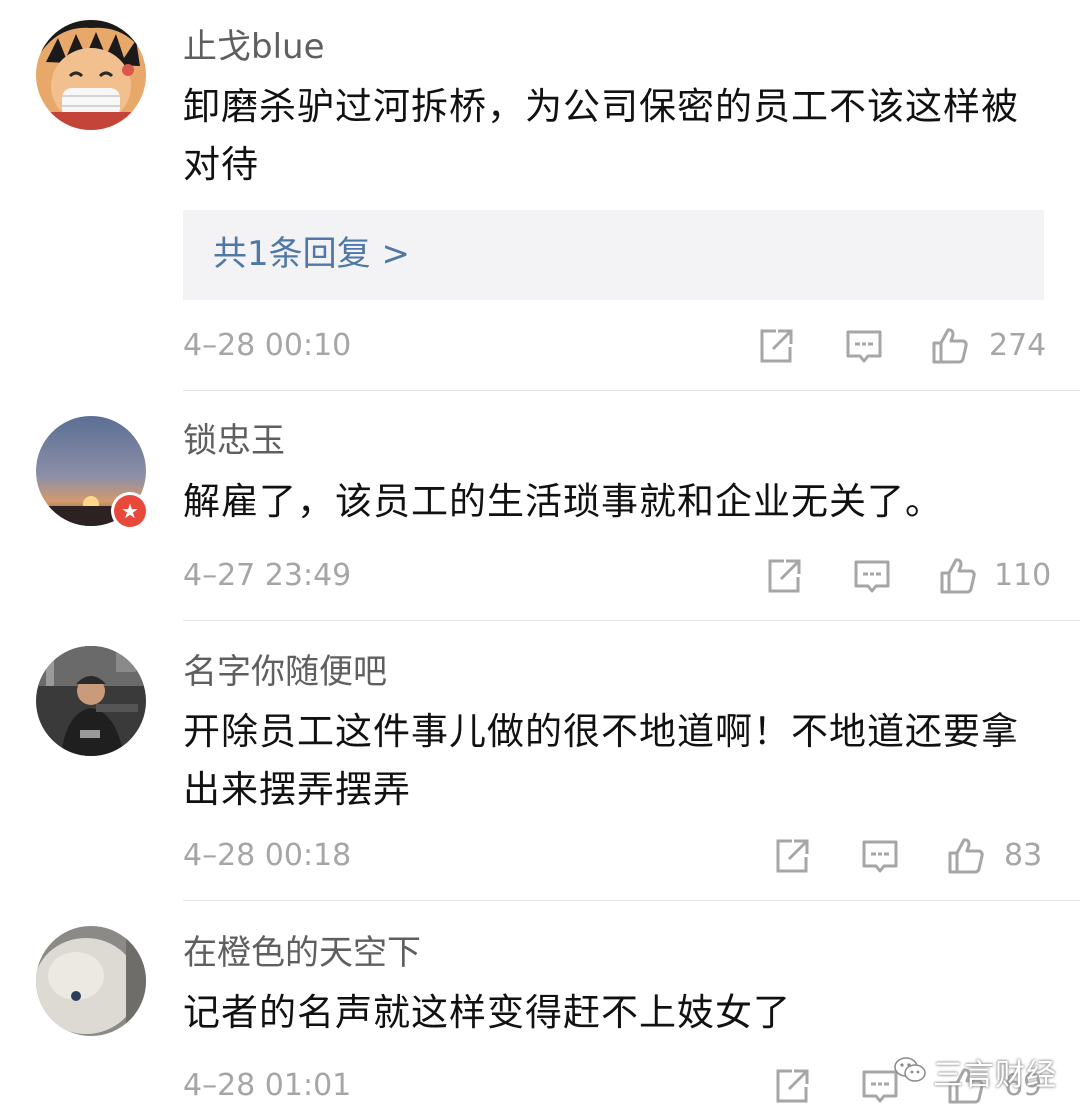  What do you see at coordinates (234, 441) in the screenshot?
I see `username: 锁忠玉` at bounding box center [234, 441].